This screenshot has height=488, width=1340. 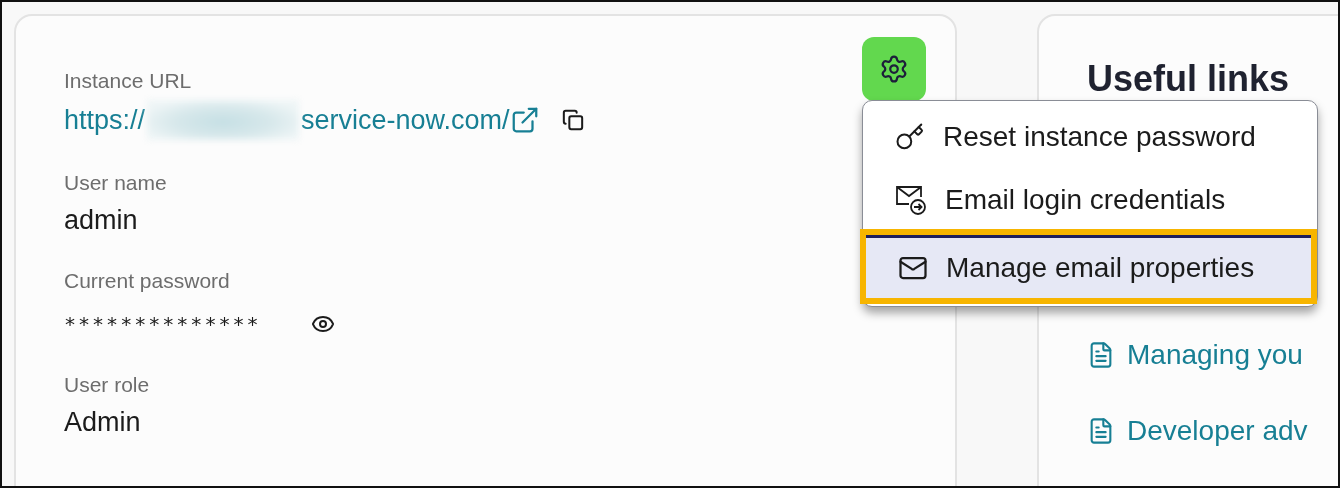 What do you see at coordinates (302, 120) in the screenshot?
I see `instance-url-link: https:// service-now.com/` at bounding box center [302, 120].